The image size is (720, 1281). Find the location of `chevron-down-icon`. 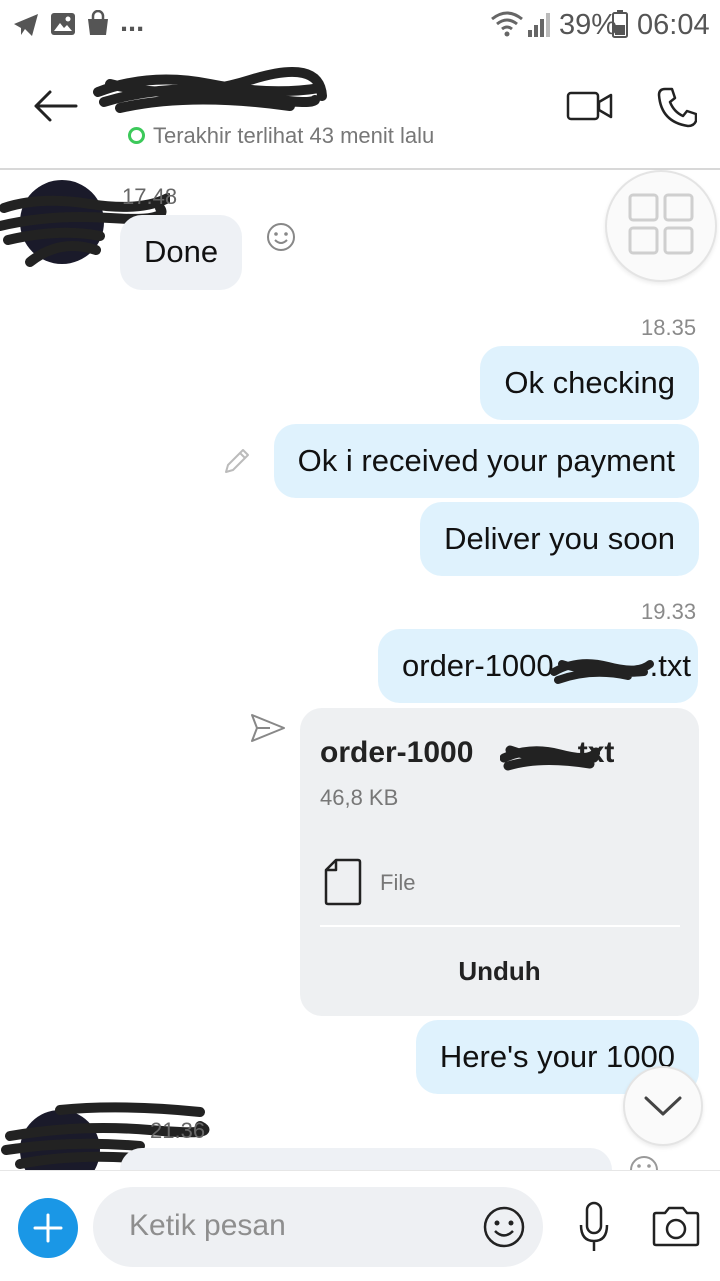

chevron-down-icon is located at coordinates (663, 1106).